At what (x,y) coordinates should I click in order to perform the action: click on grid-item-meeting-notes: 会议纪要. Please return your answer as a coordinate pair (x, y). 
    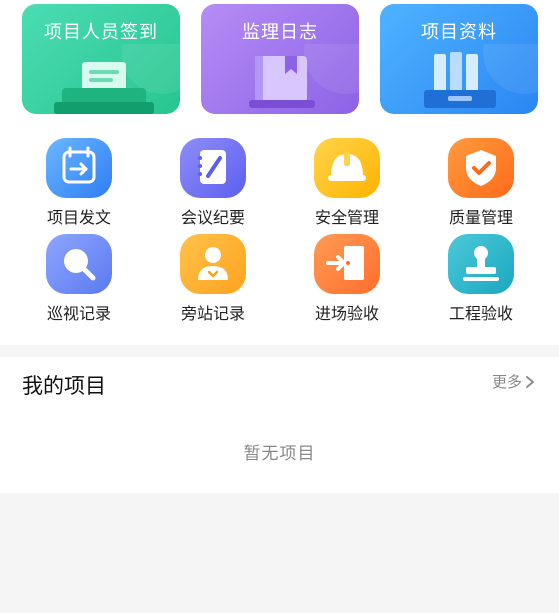
    Looking at the image, I should click on (213, 183).